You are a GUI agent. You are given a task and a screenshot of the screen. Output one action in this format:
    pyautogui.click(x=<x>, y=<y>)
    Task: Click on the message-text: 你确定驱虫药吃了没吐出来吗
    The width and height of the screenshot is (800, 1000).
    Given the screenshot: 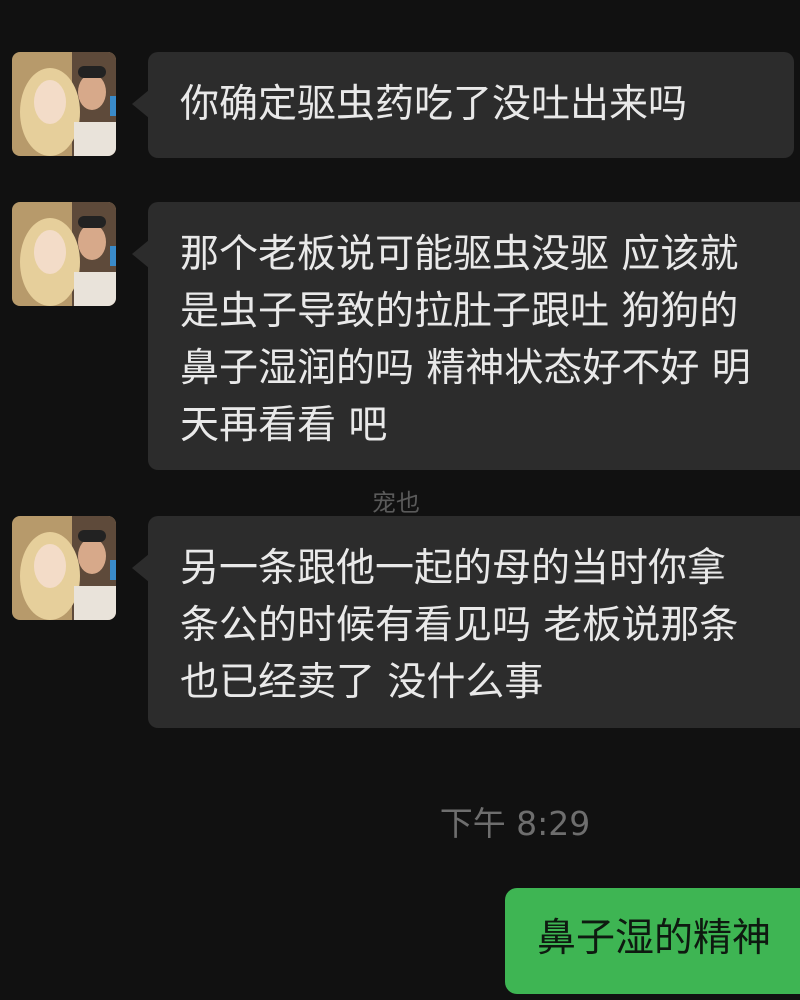 What is the action you would take?
    pyautogui.click(x=434, y=104)
    